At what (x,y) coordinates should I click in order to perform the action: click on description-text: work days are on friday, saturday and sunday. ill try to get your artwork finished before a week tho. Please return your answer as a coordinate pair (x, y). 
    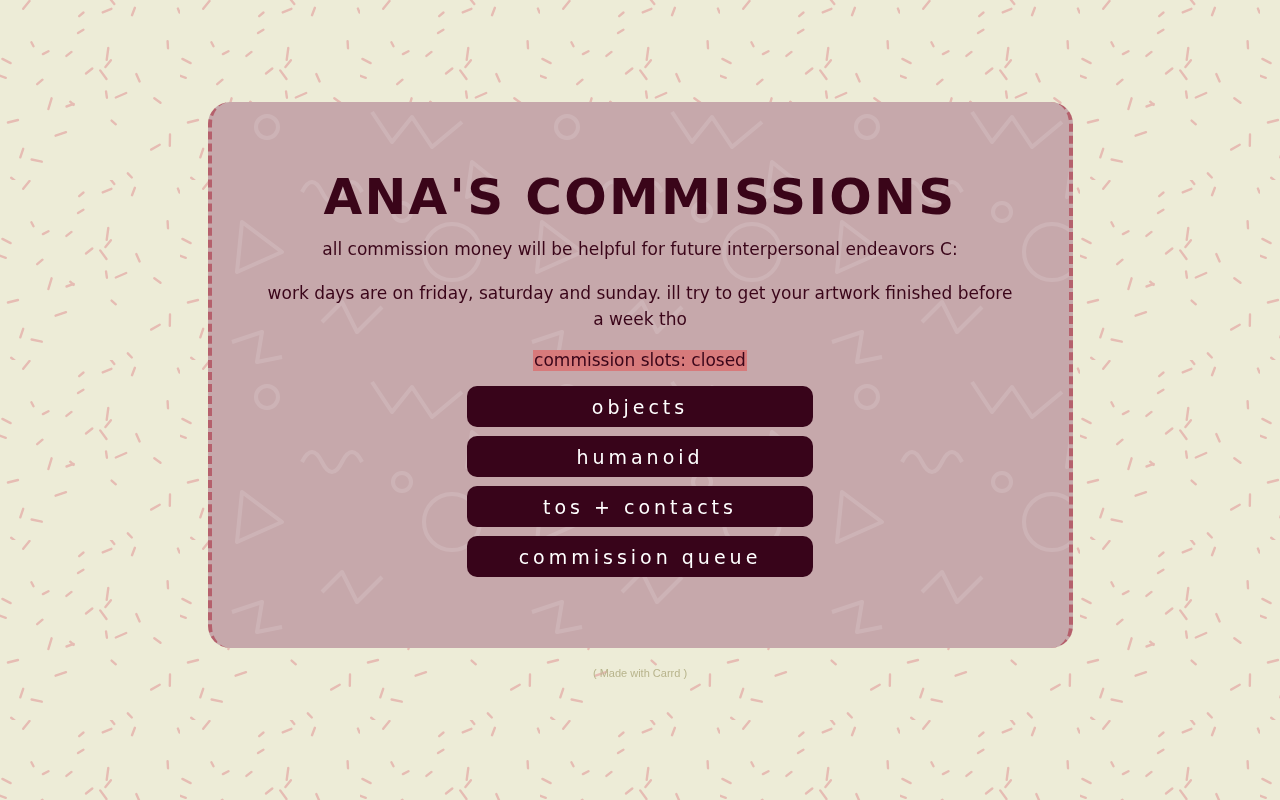
    Looking at the image, I should click on (640, 306).